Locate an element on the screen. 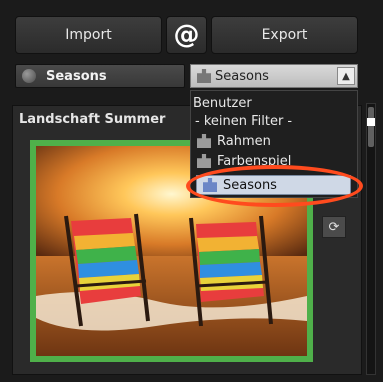 The width and height of the screenshot is (383, 382). scrollbar-thumb is located at coordinates (371, 127).